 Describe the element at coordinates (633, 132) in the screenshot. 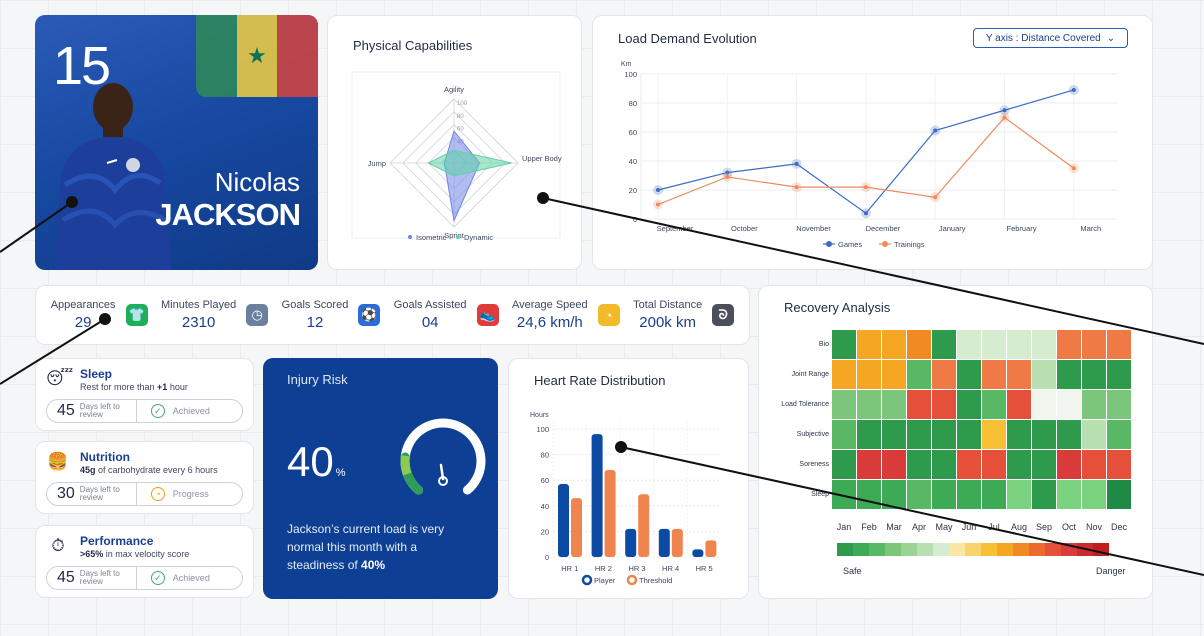

I see `y-tick-label: 60` at that location.